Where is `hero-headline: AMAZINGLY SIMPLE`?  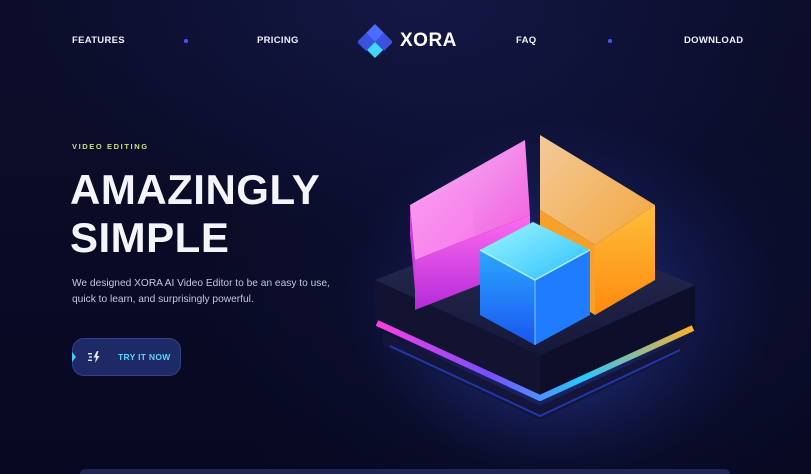 hero-headline: AMAZINGLY SIMPLE is located at coordinates (195, 214).